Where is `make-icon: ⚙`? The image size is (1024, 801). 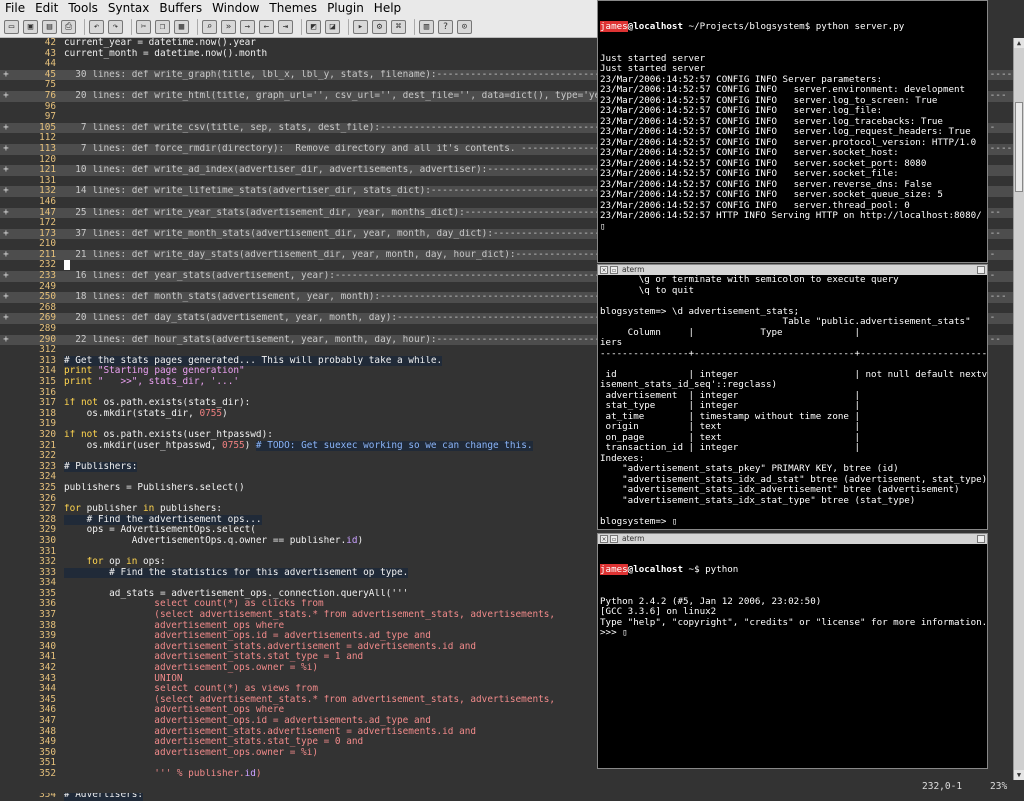
make-icon: ⚙ is located at coordinates (379, 26).